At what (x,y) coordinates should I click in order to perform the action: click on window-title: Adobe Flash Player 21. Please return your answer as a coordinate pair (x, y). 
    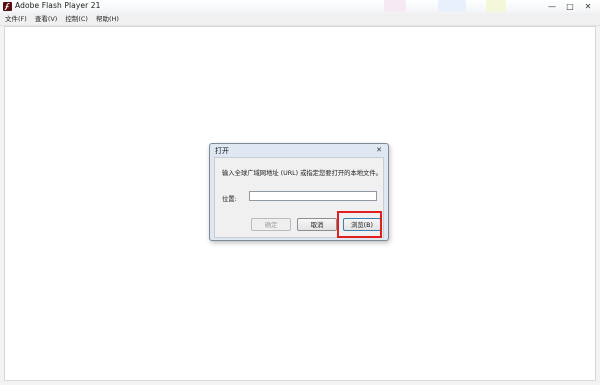
    Looking at the image, I should click on (58, 5).